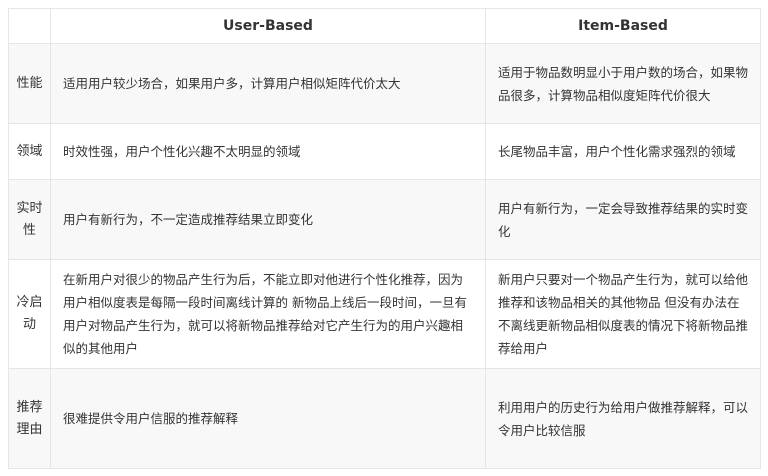 The width and height of the screenshot is (768, 476). Describe the element at coordinates (268, 26) in the screenshot. I see `header-user-based: User-Based` at that location.